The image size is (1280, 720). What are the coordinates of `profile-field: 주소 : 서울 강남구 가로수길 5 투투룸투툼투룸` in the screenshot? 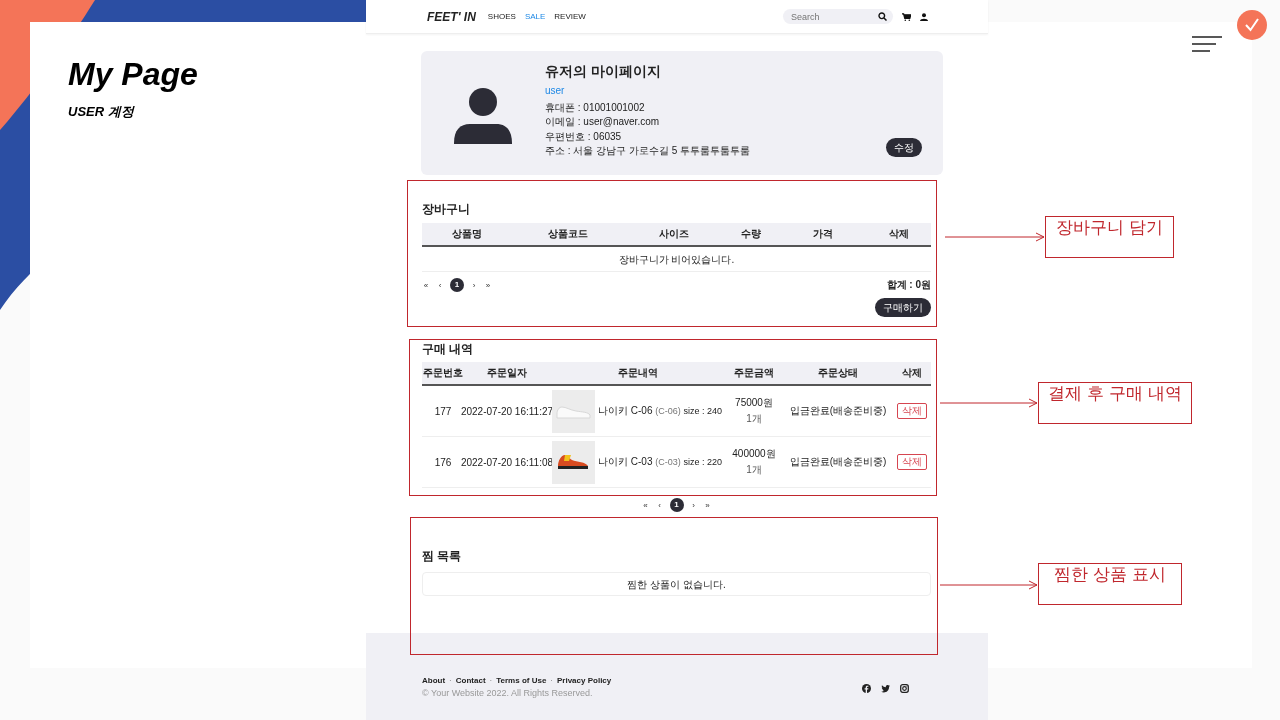 It's located at (647, 151).